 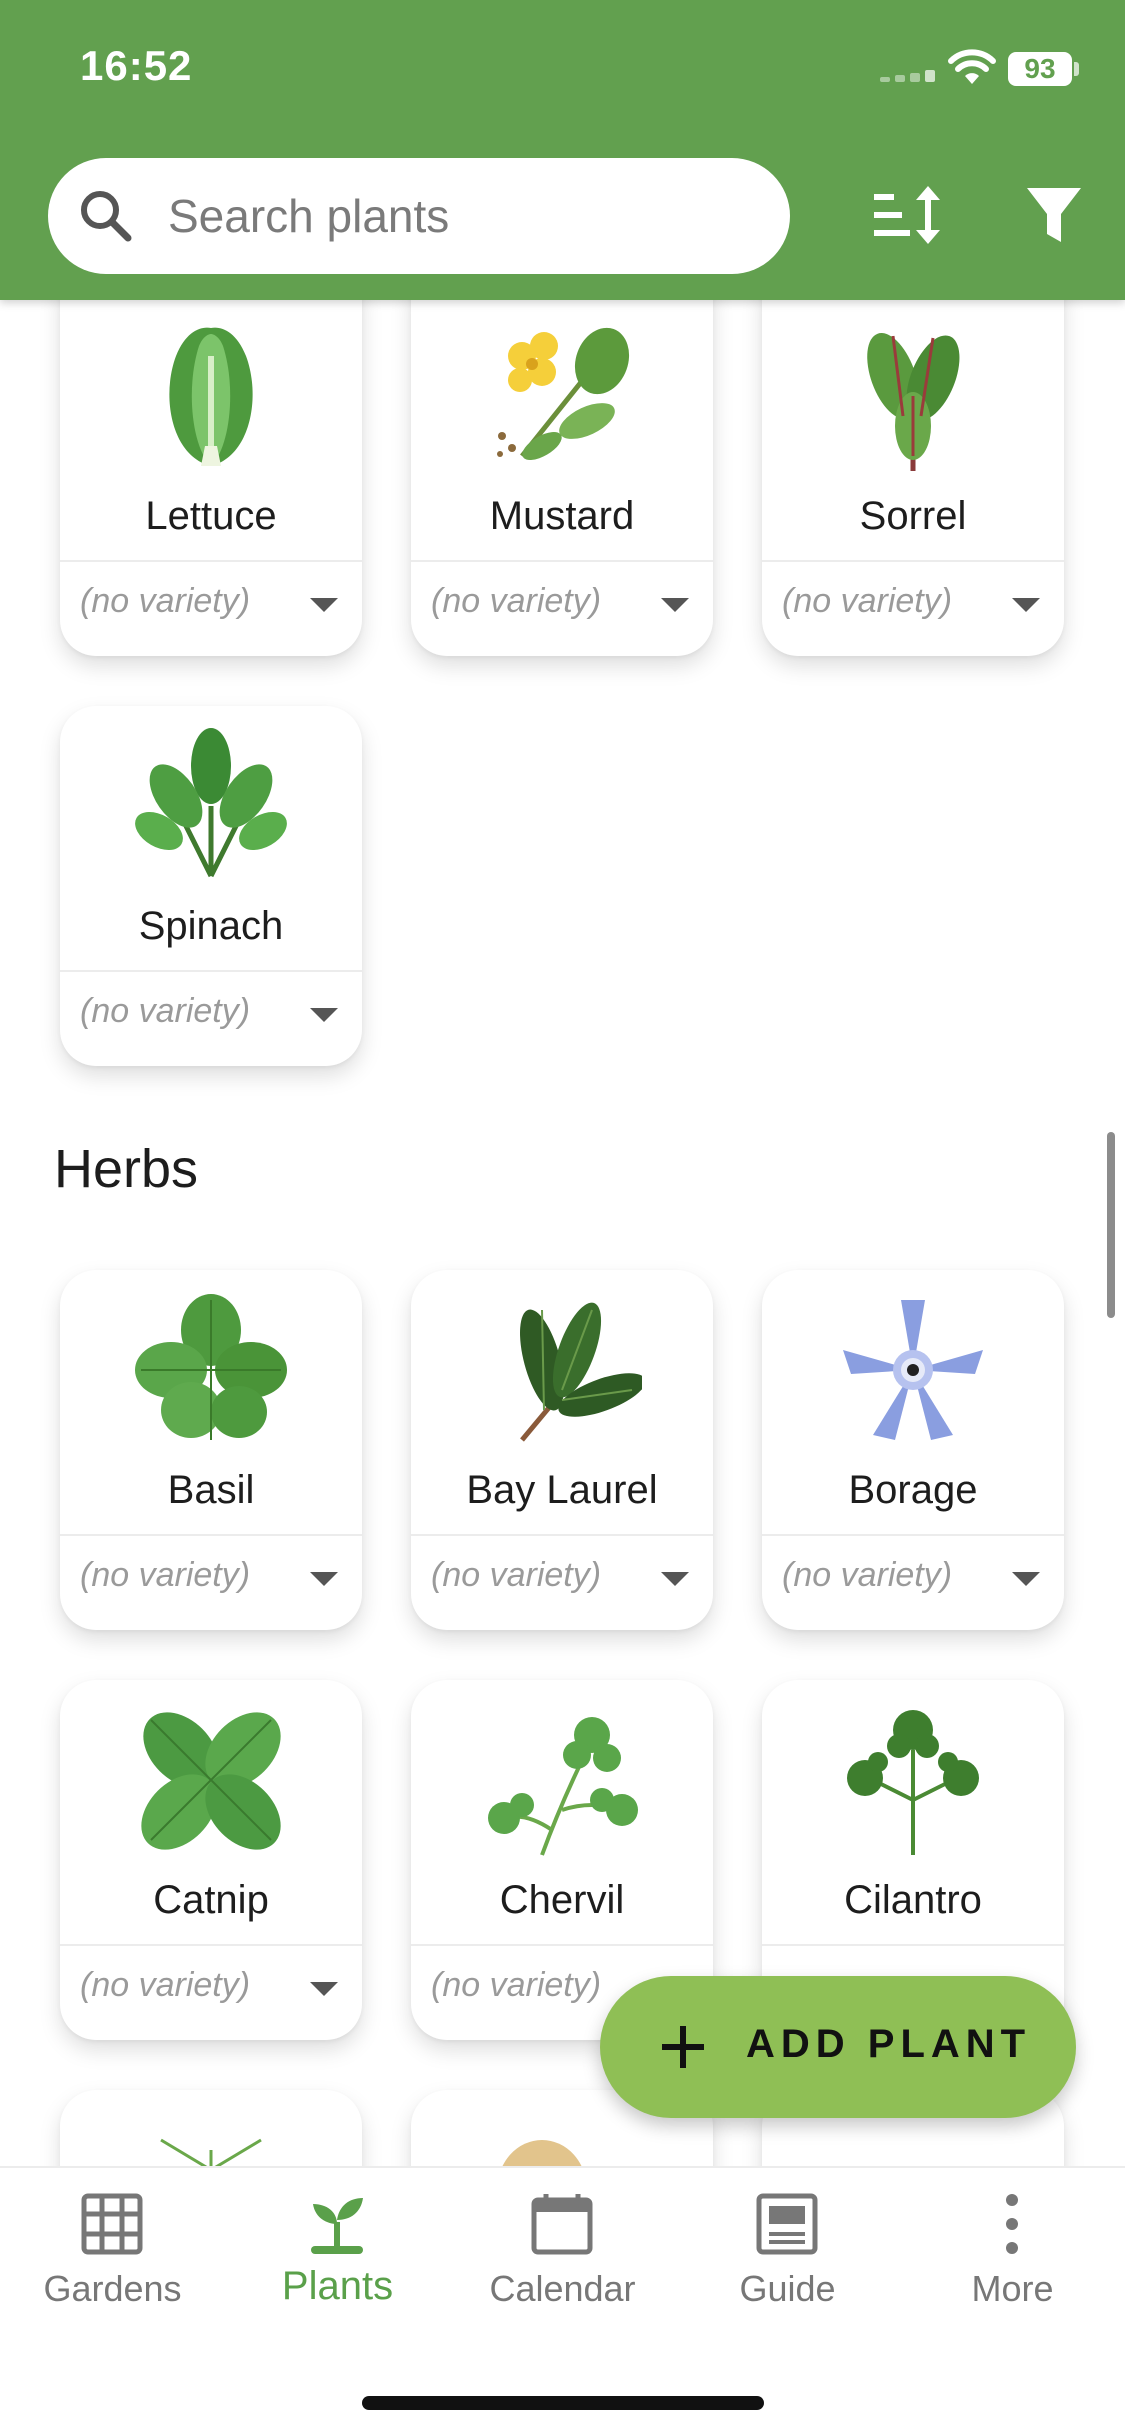 What do you see at coordinates (112, 2224) in the screenshot?
I see `grid-icon` at bounding box center [112, 2224].